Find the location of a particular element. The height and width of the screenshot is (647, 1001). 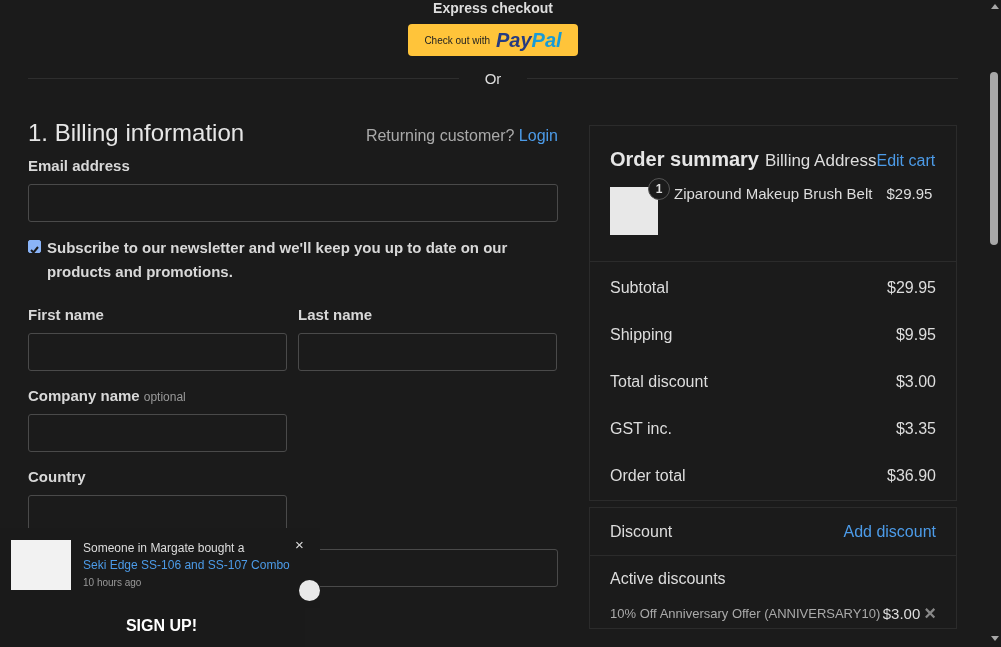

total-value: $29.95 is located at coordinates (911, 287).